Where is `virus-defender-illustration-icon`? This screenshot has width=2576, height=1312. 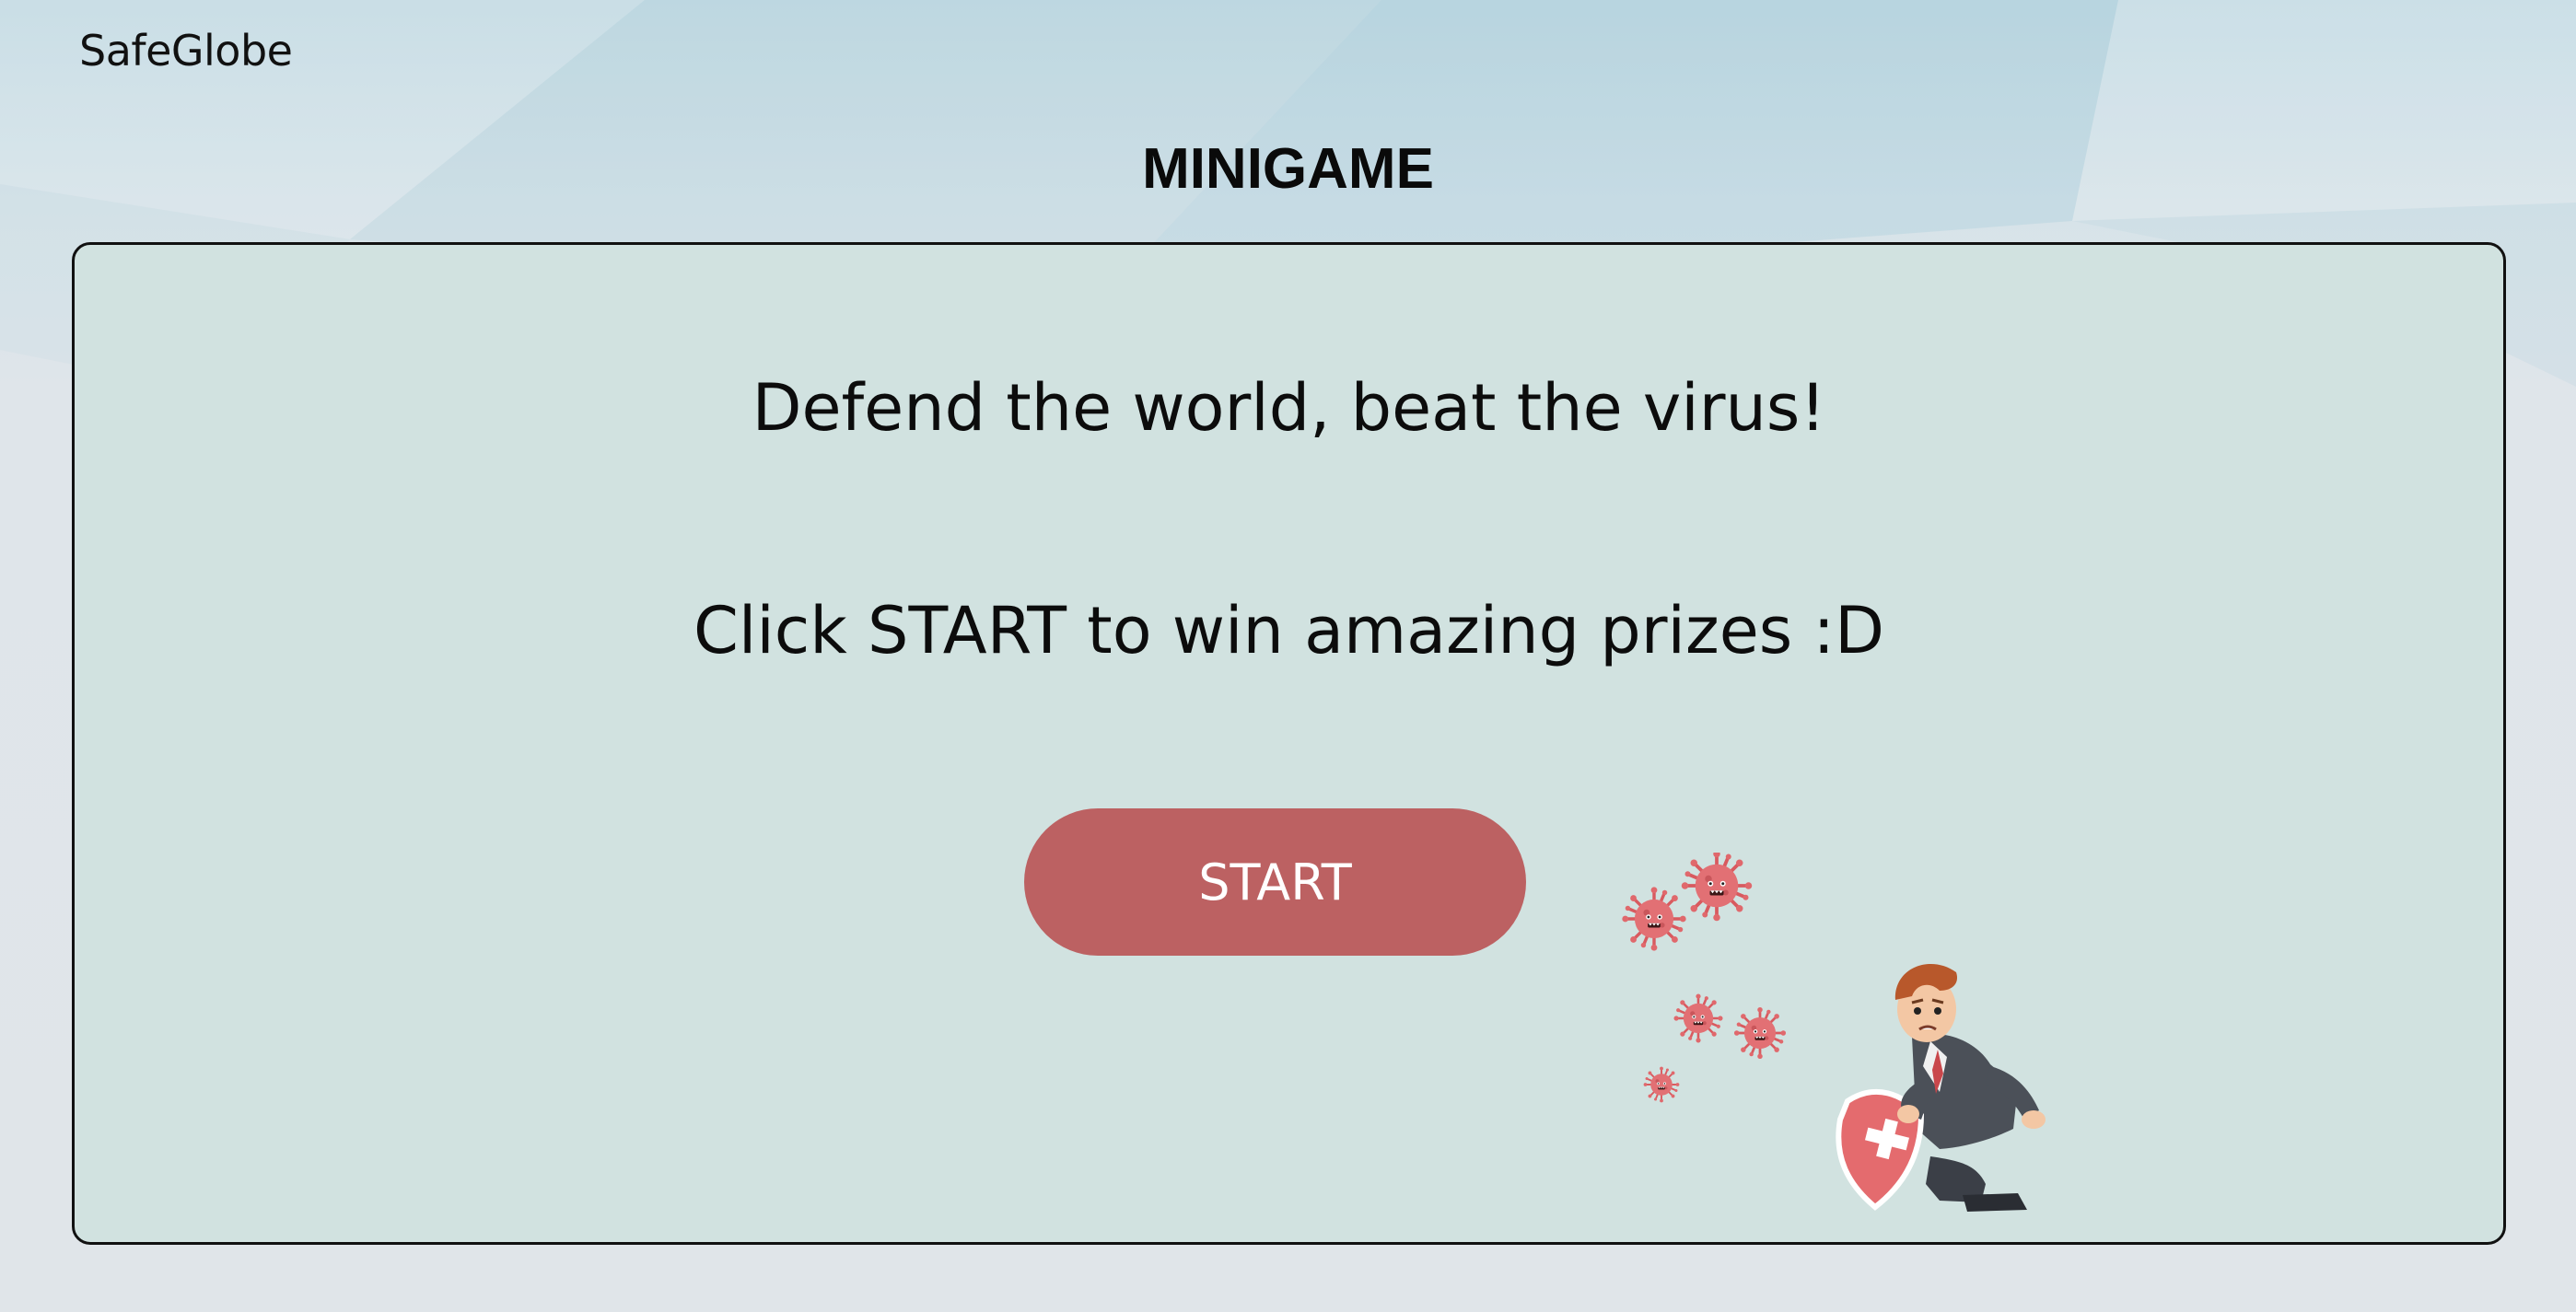
virus-defender-illustration-icon is located at coordinates (1833, 1032).